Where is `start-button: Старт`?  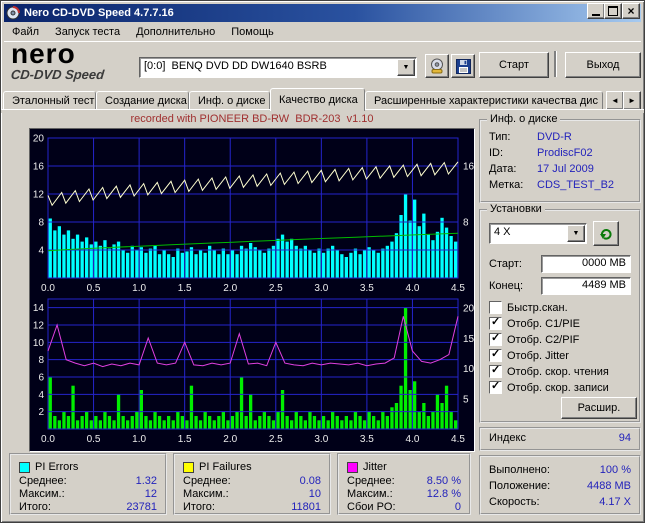
start-button: Старт is located at coordinates (514, 65).